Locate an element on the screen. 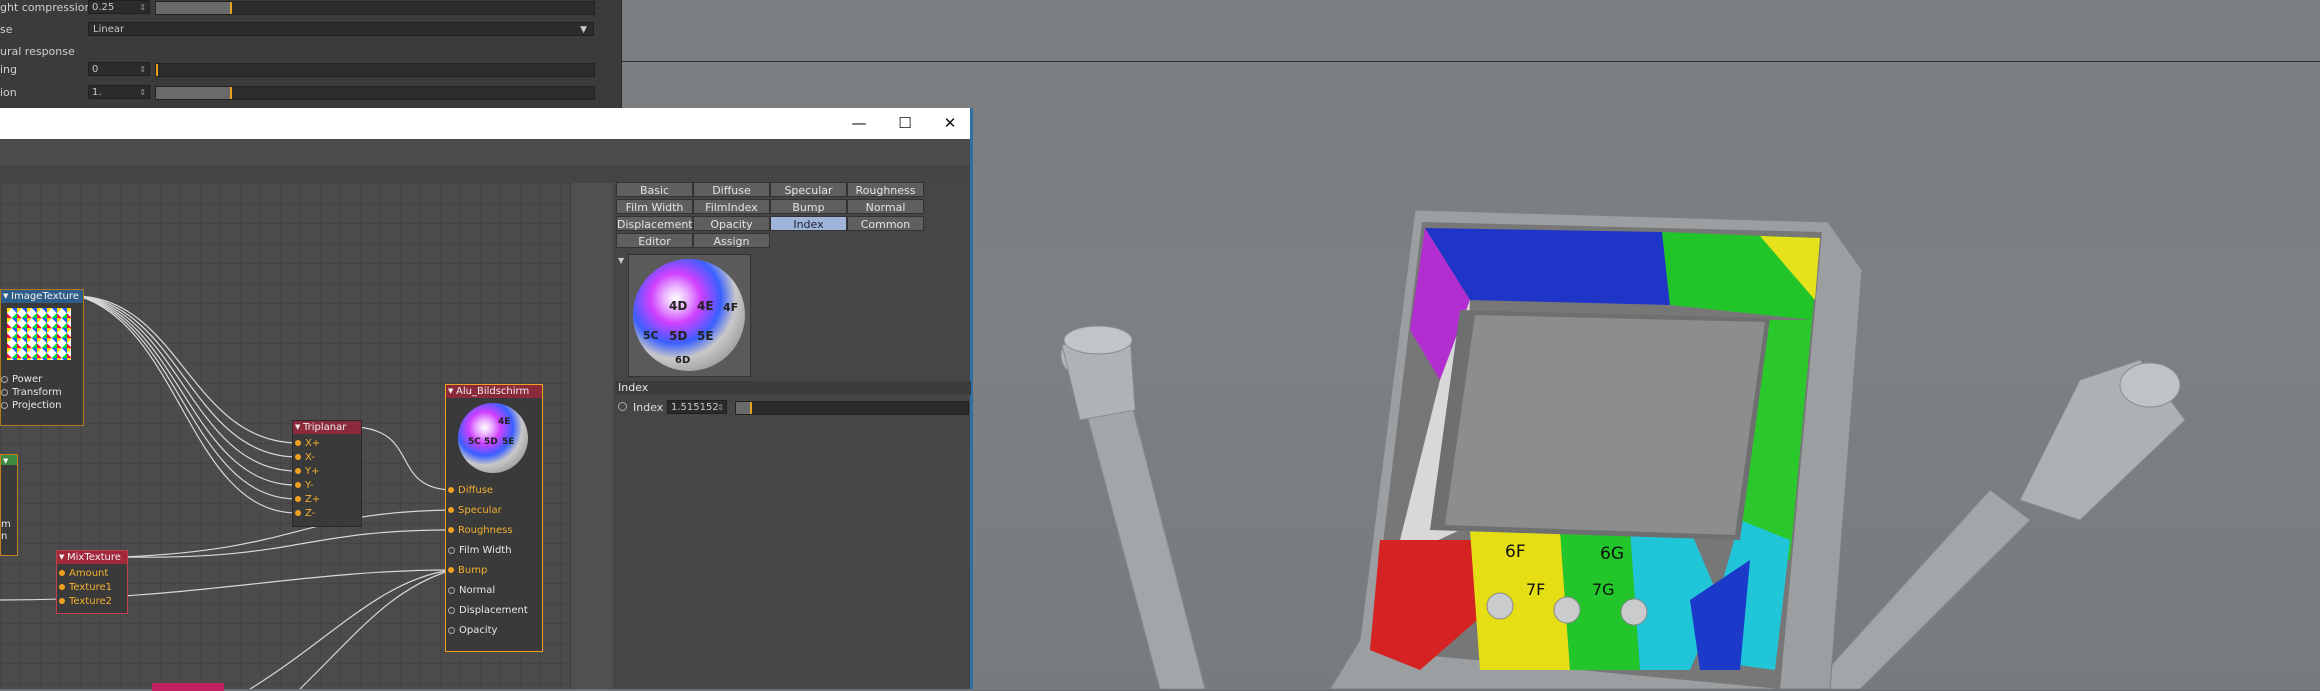  setting-label: ing is located at coordinates (9, 69).